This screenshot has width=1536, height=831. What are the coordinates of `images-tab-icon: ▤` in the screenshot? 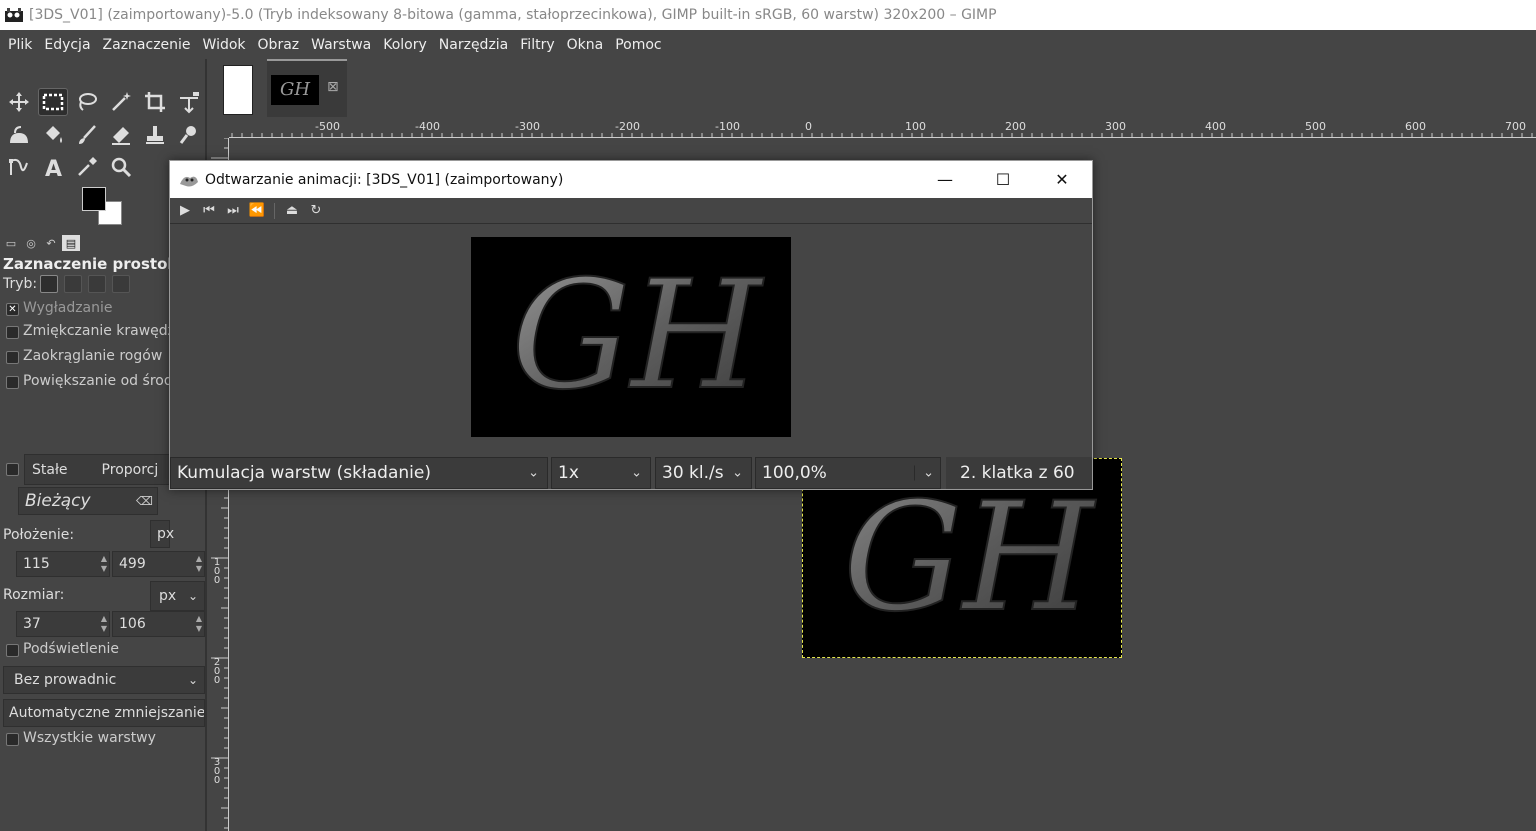 It's located at (71, 243).